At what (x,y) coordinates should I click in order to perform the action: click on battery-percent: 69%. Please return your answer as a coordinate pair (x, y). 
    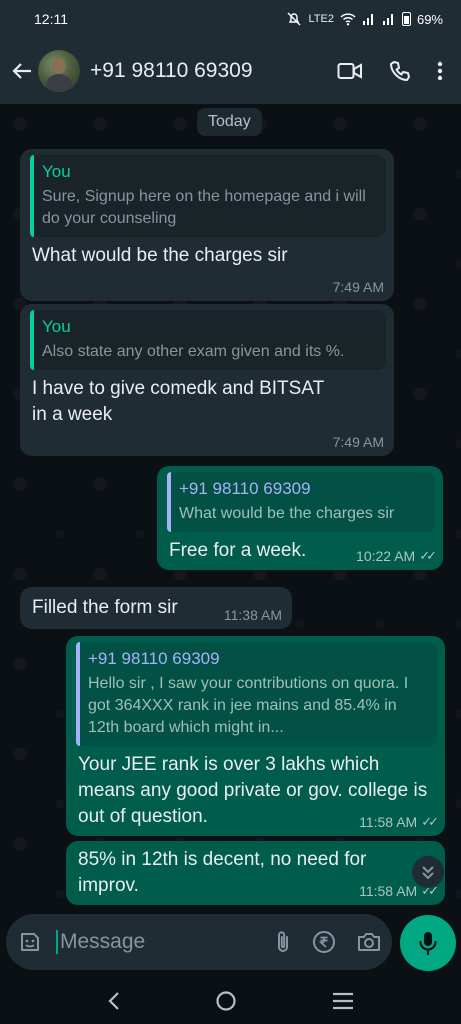
    Looking at the image, I should click on (429, 19).